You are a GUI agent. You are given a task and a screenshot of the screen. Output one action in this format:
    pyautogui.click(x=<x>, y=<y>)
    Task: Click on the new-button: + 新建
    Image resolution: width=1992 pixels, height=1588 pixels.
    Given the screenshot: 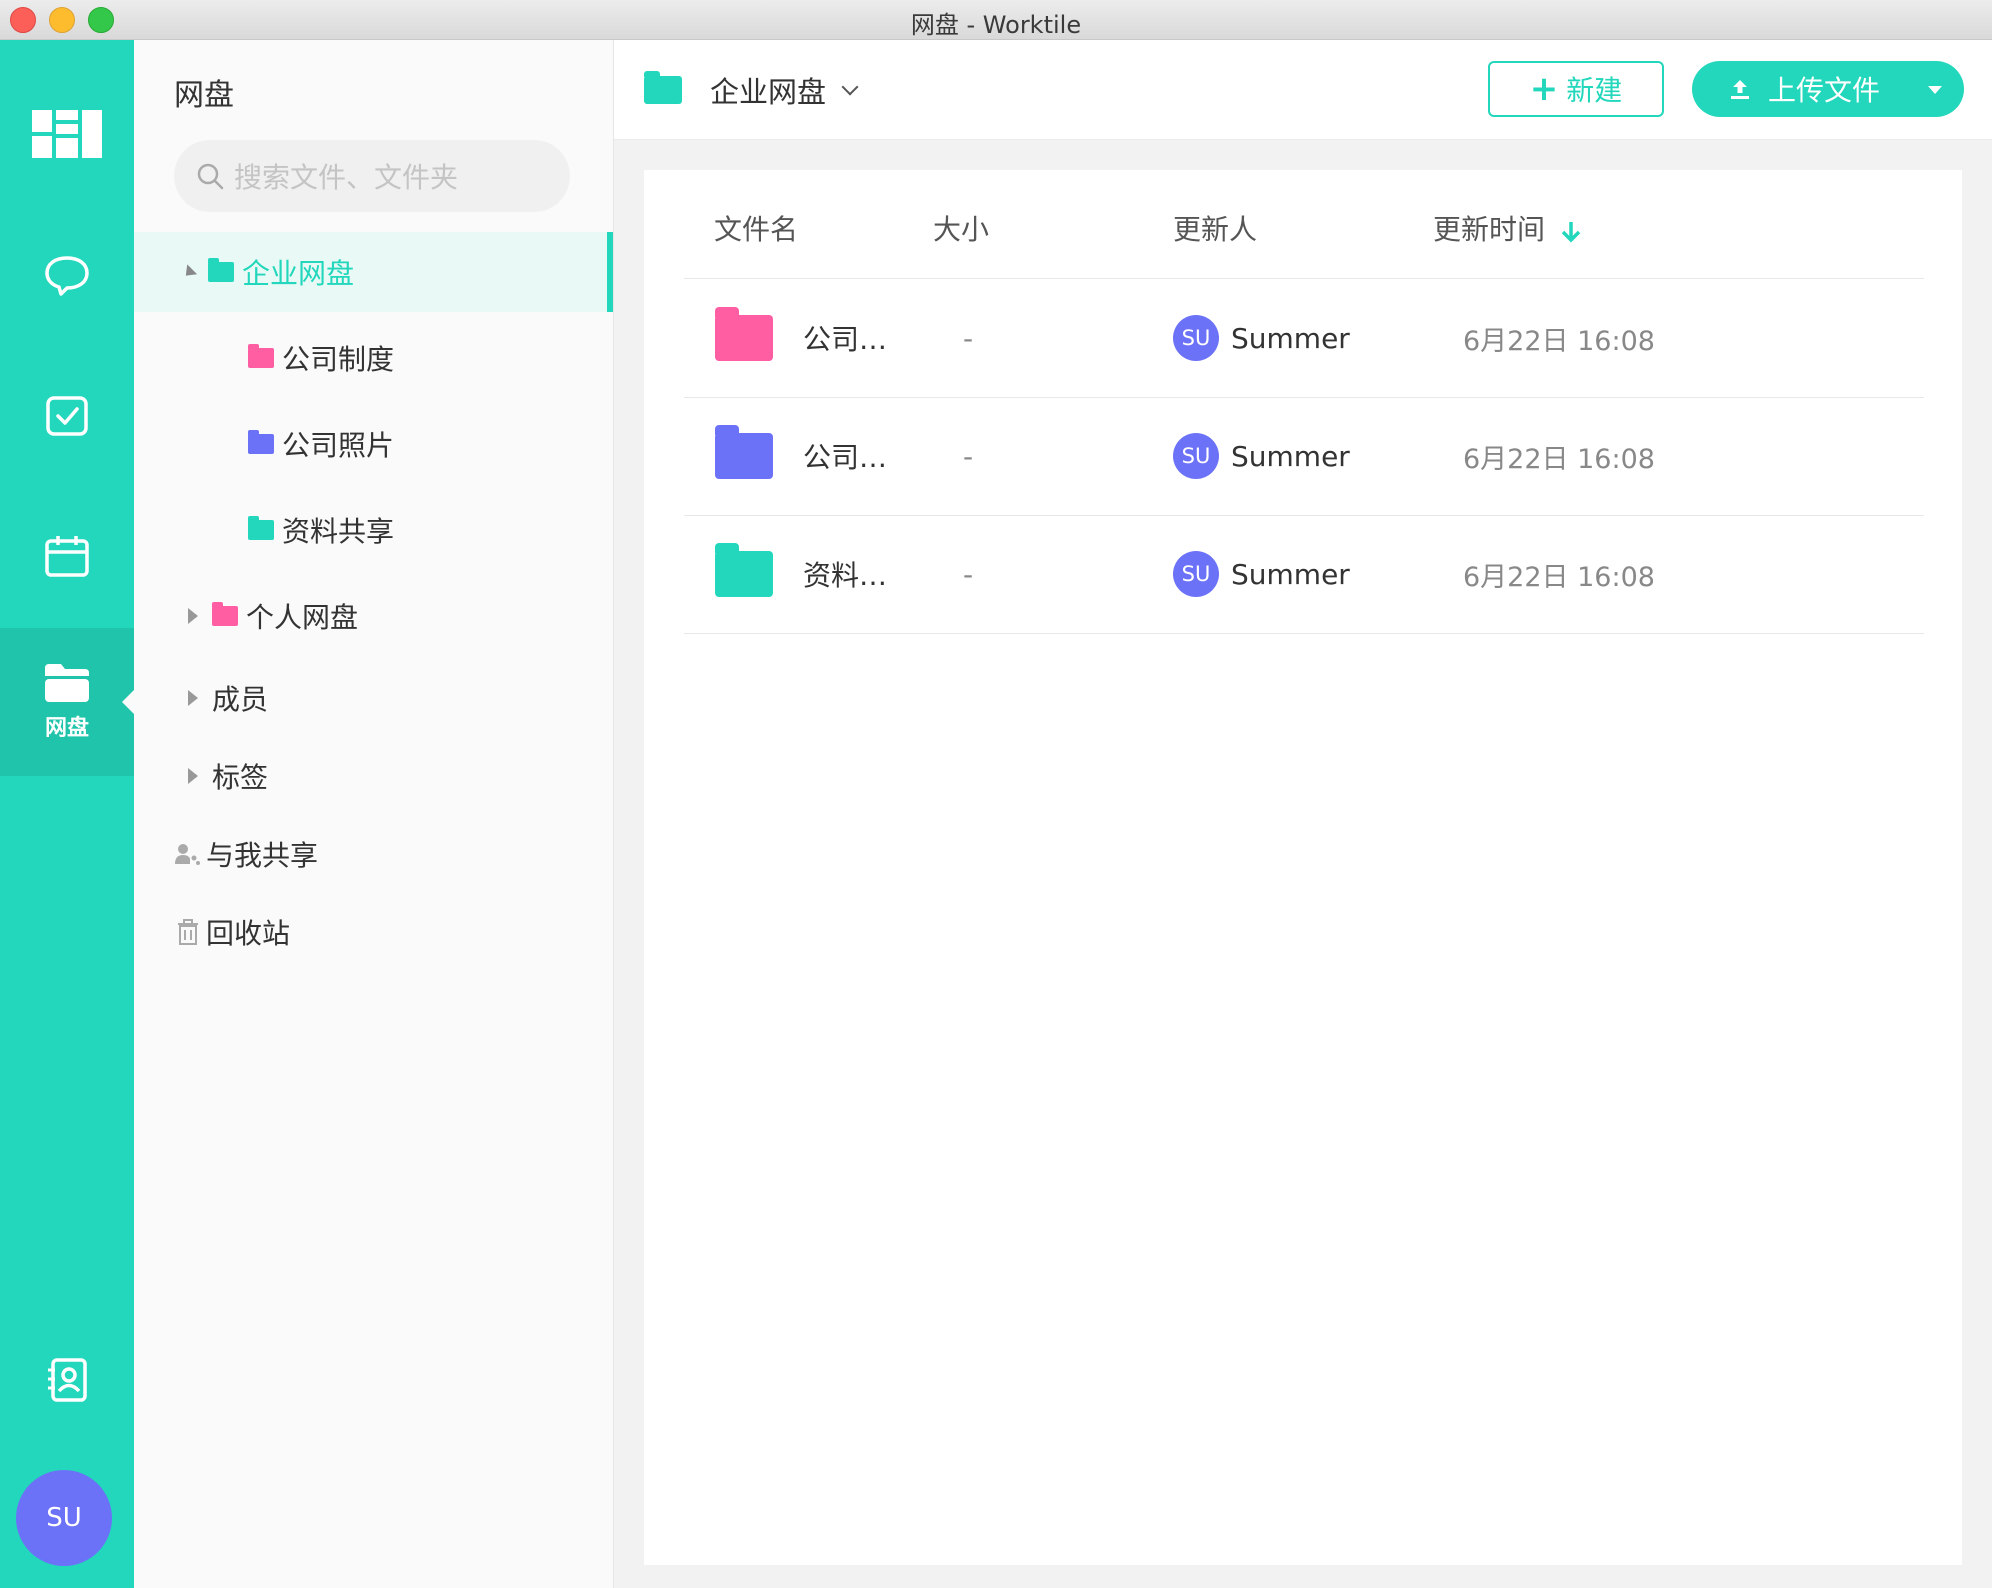 What is the action you would take?
    pyautogui.click(x=1576, y=89)
    